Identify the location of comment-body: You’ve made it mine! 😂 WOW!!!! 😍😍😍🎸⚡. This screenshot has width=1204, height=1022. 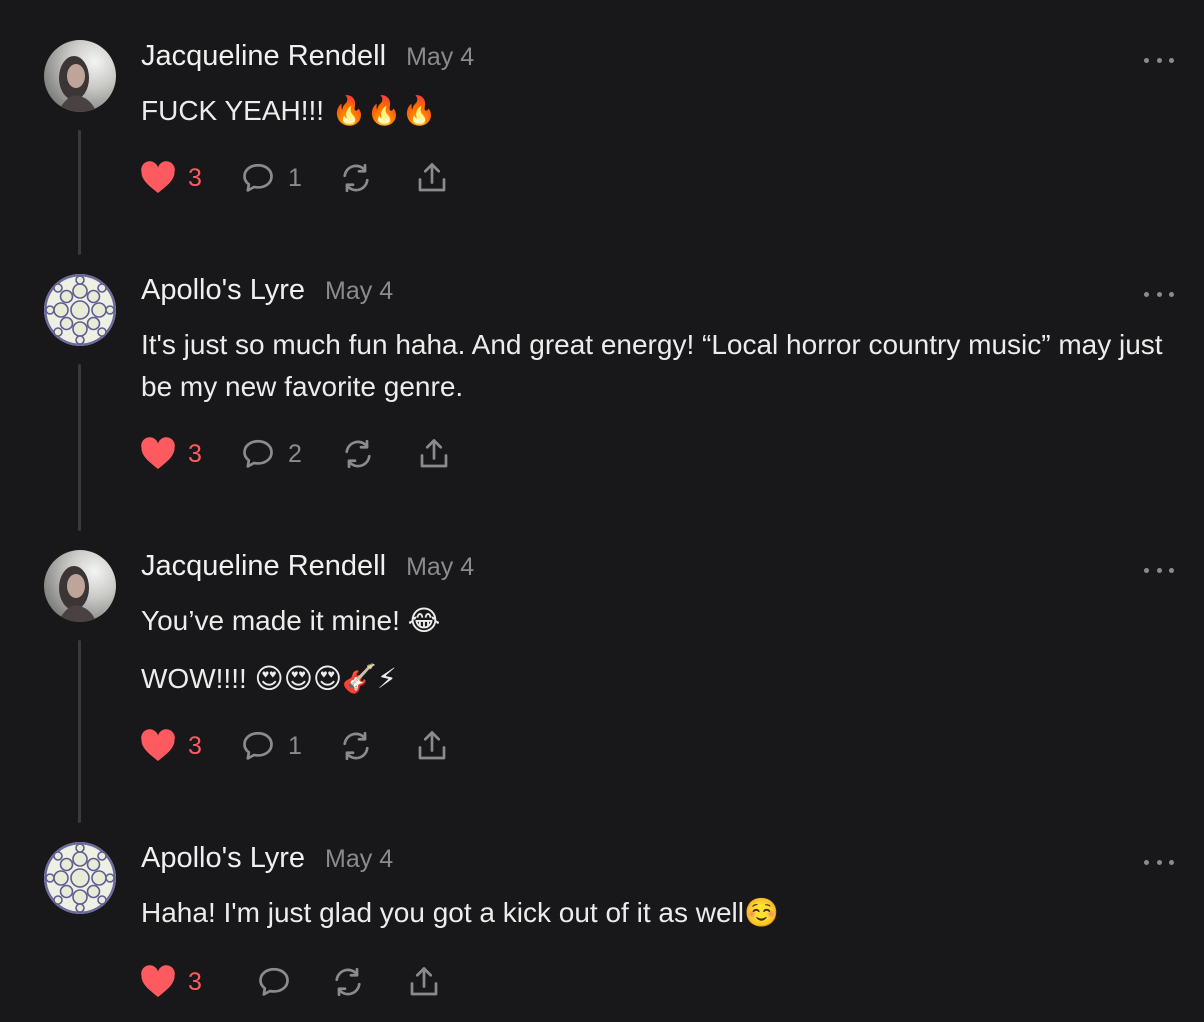
(661, 650).